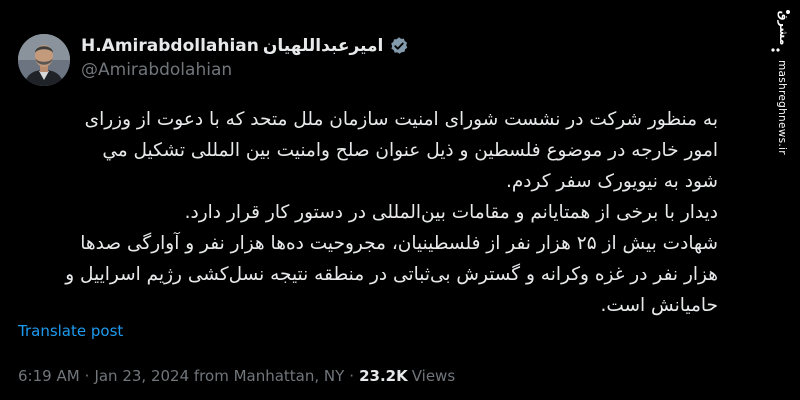 The image size is (800, 400). What do you see at coordinates (219, 376) in the screenshot?
I see `tweet-date-location: Jan 23, 2024 from Manhattan, NY` at bounding box center [219, 376].